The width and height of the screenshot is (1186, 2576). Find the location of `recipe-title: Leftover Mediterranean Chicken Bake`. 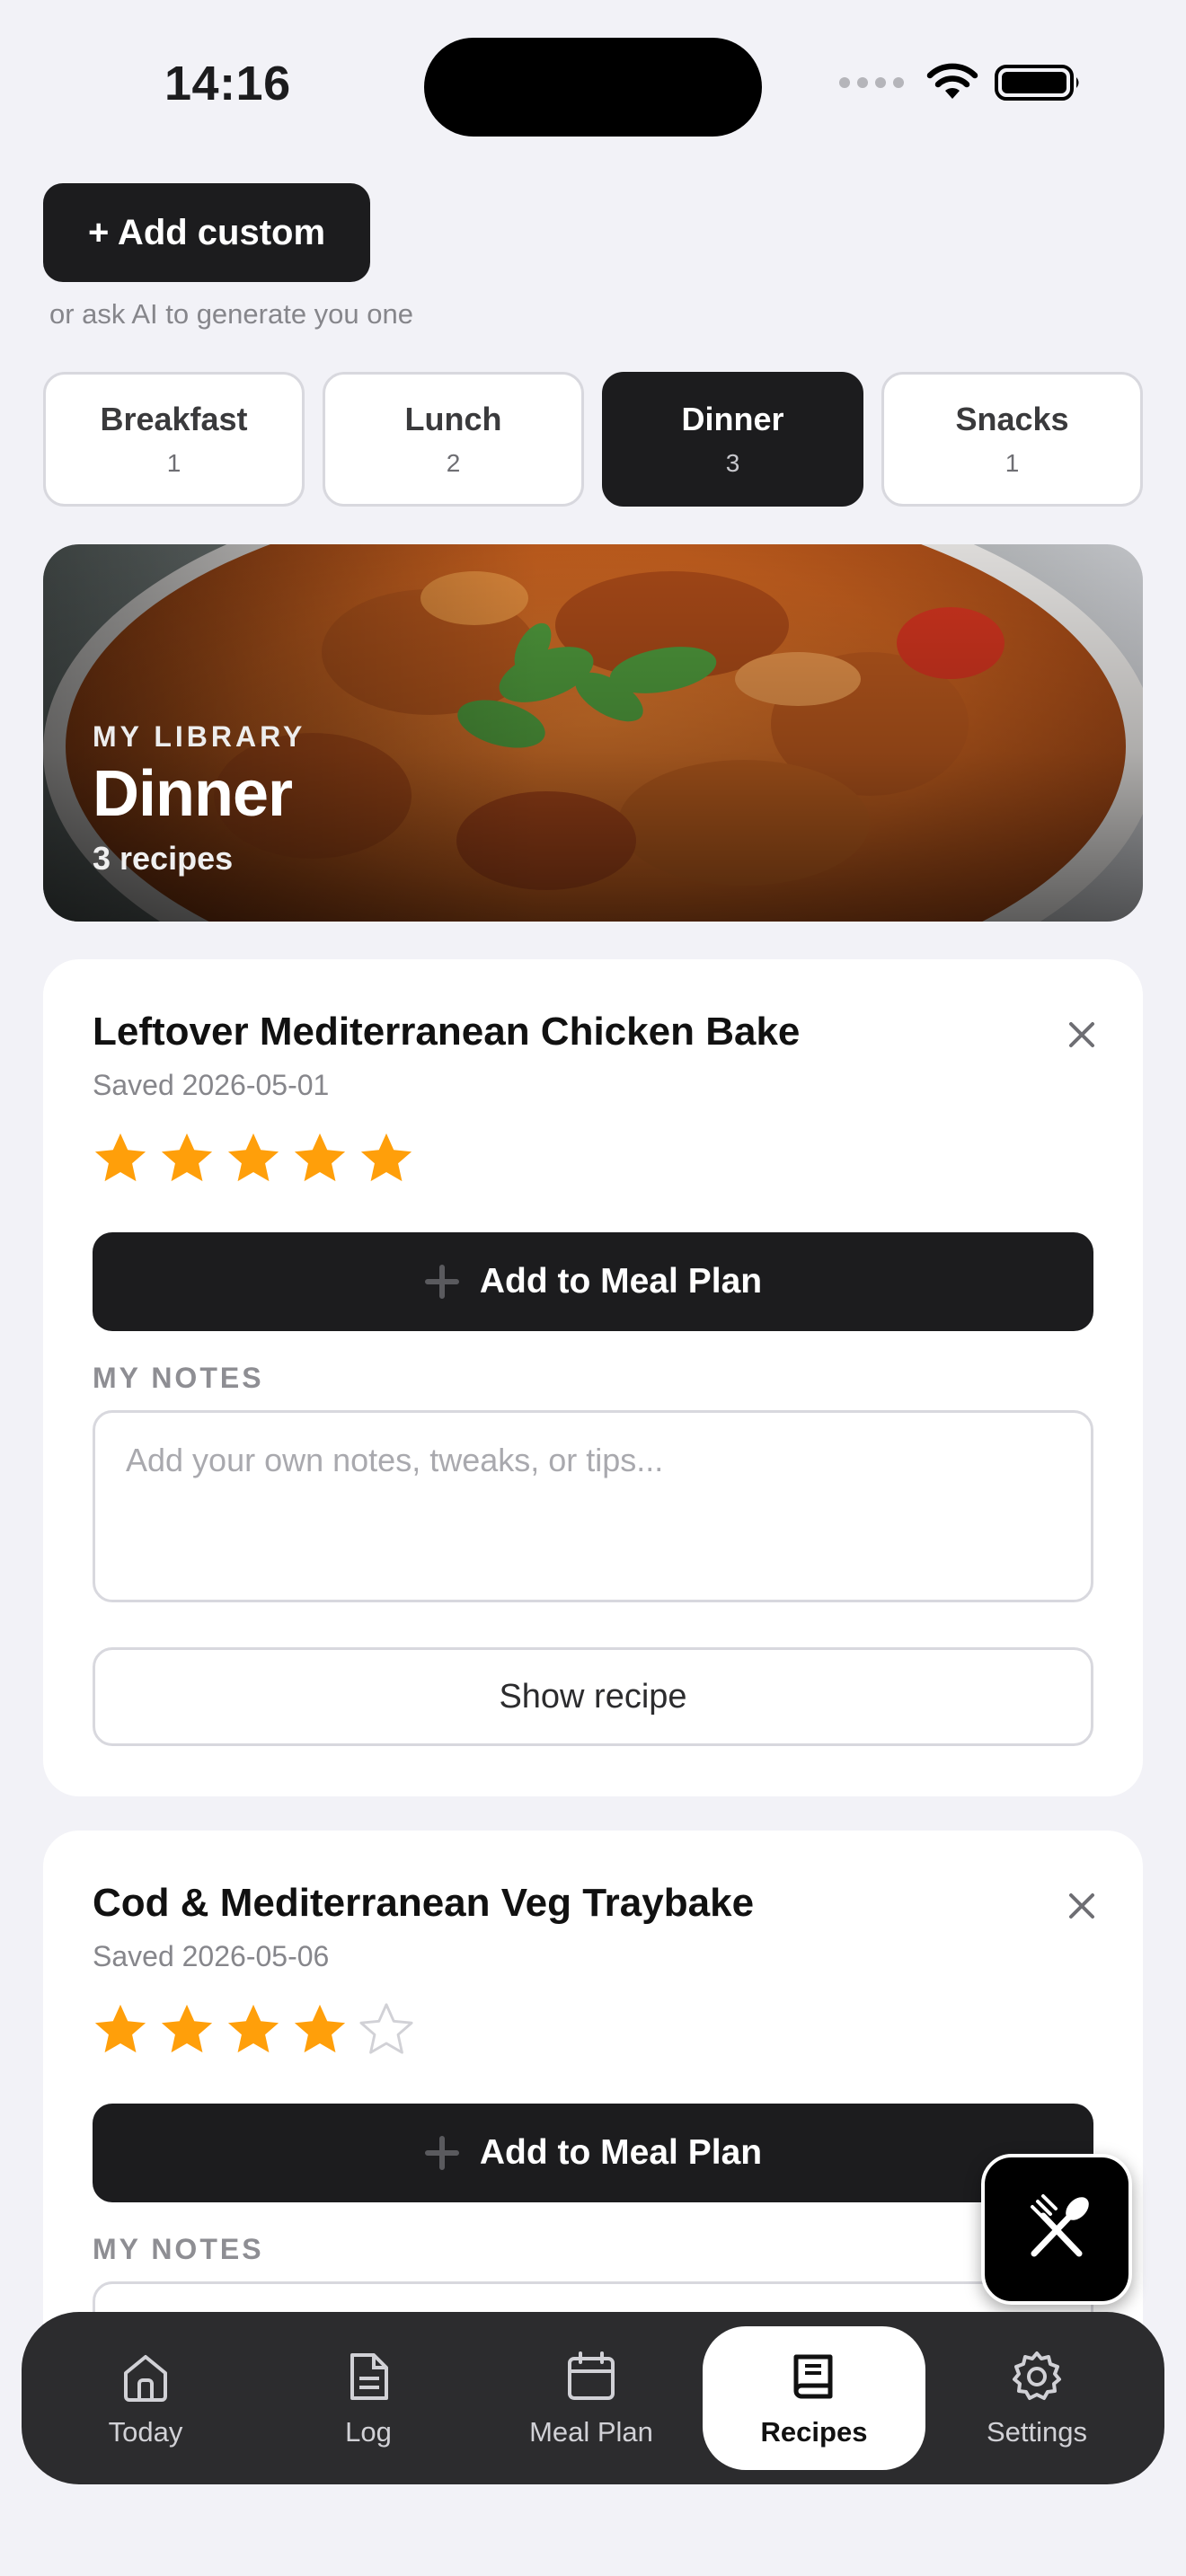

recipe-title: Leftover Mediterranean Chicken Bake is located at coordinates (447, 1032).